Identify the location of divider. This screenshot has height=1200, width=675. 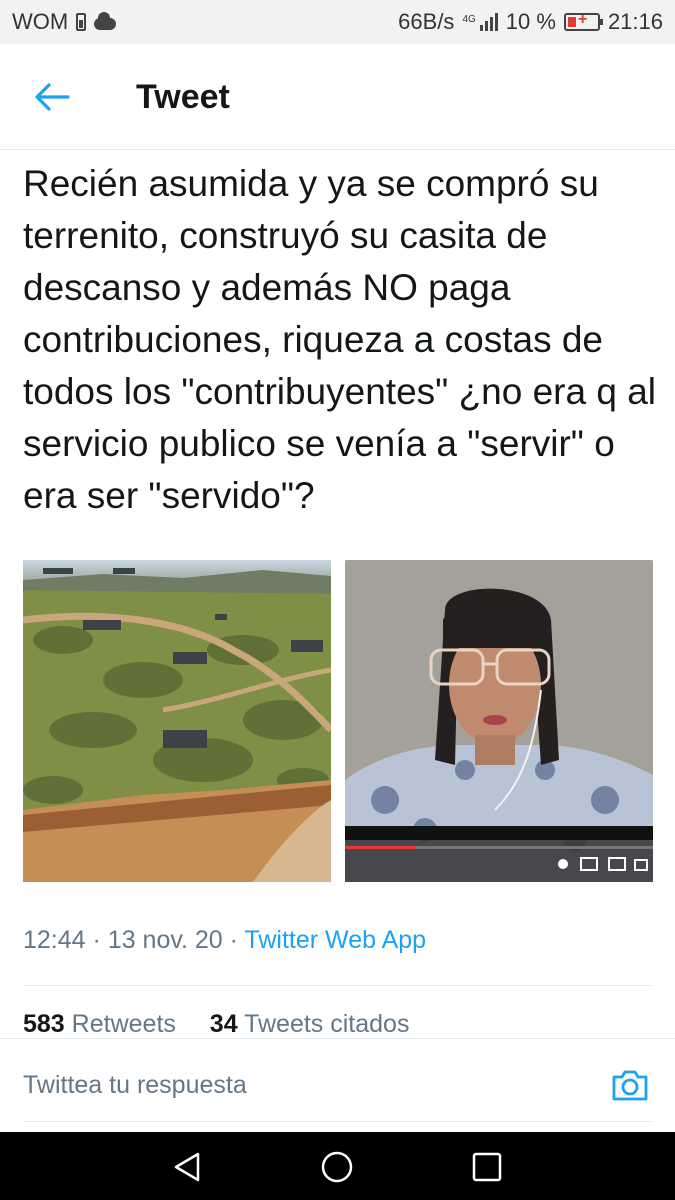
(338, 985).